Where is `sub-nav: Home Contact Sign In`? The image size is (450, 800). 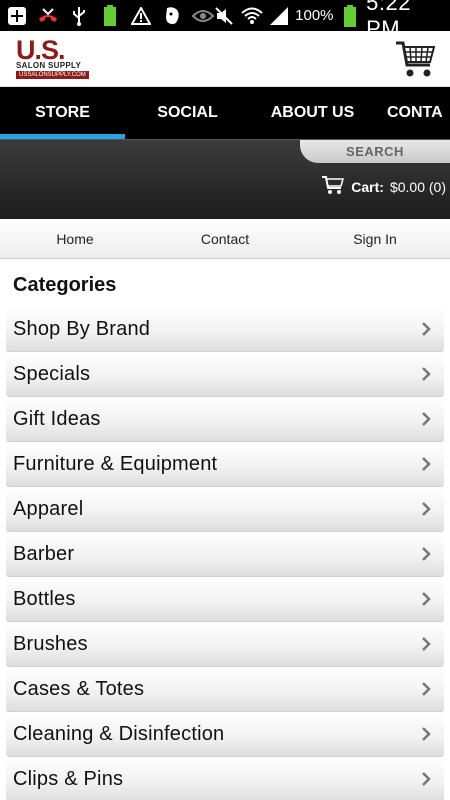 sub-nav: Home Contact Sign In is located at coordinates (225, 239).